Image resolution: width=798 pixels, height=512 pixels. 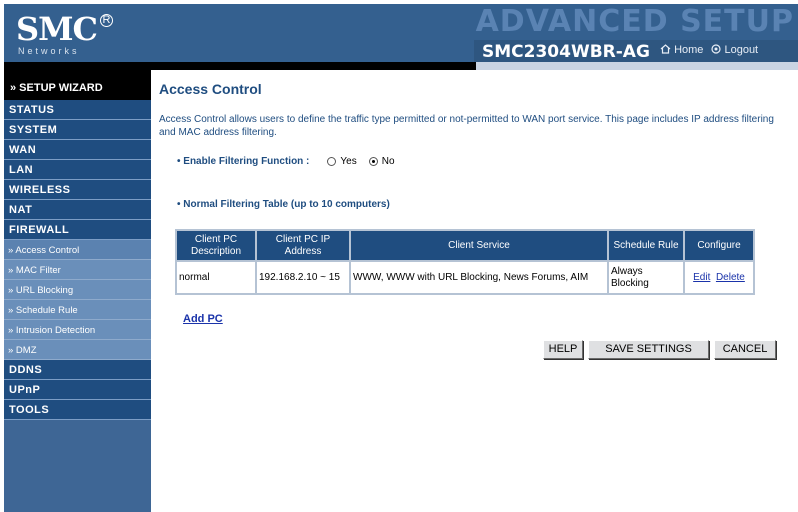 What do you see at coordinates (665, 49) in the screenshot?
I see `home-icon` at bounding box center [665, 49].